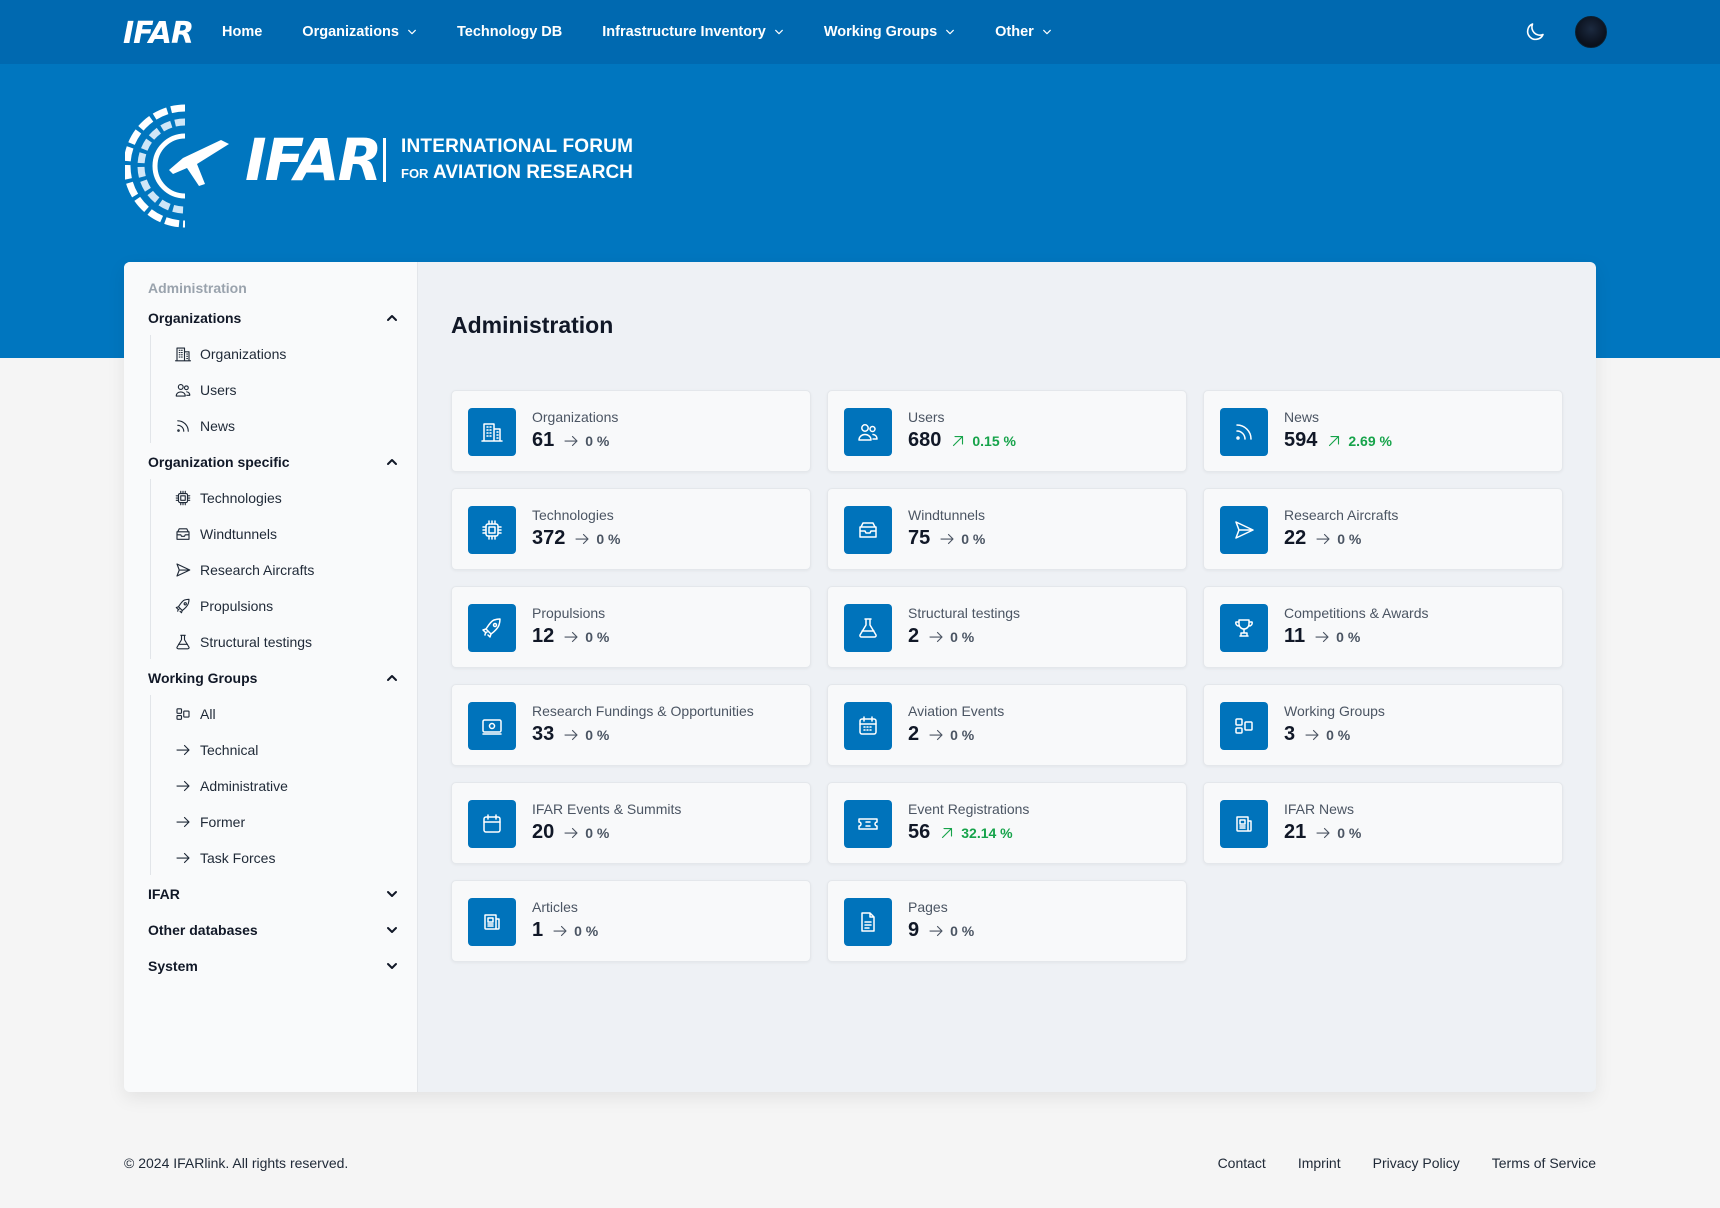 The width and height of the screenshot is (1720, 1208). What do you see at coordinates (919, 832) in the screenshot?
I see `stat-value: 56` at bounding box center [919, 832].